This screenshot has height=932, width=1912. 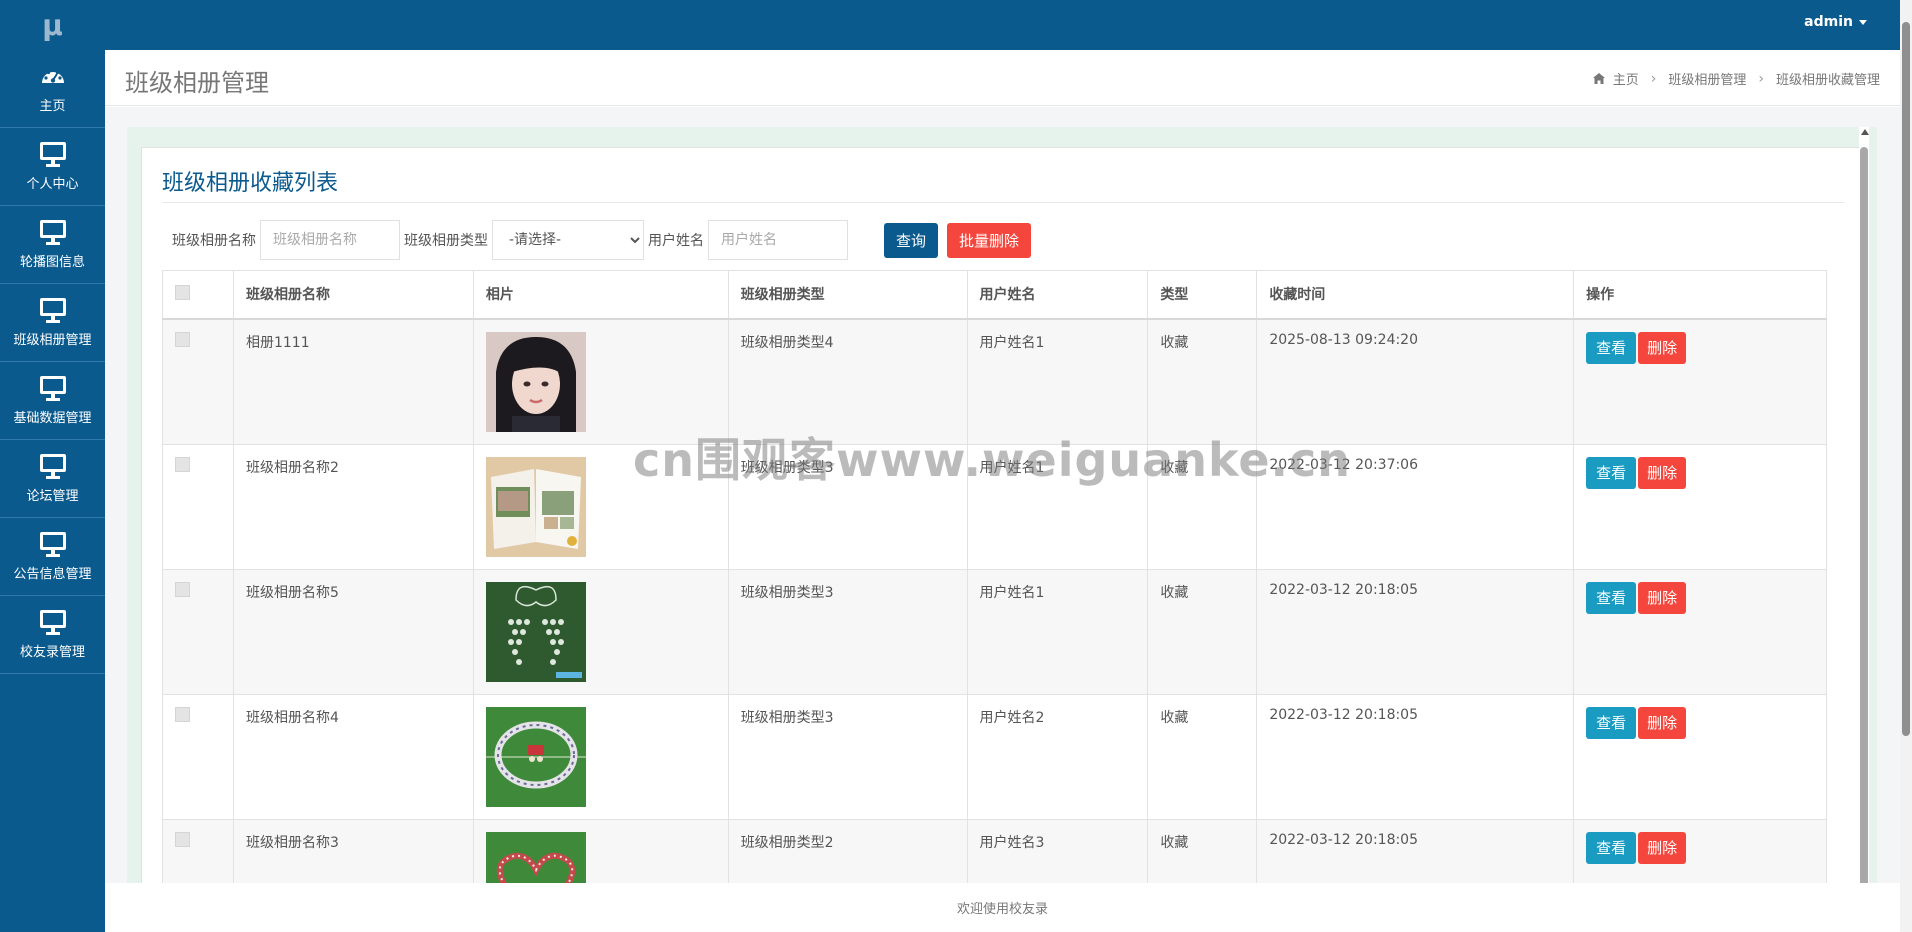 I want to click on album-name-cell: 班级相册名称5, so click(x=353, y=631).